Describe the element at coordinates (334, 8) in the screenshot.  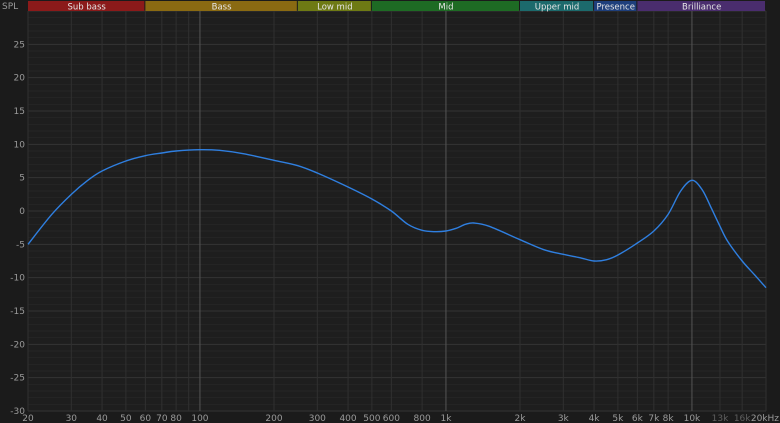
I see `band-label: Low mid` at that location.